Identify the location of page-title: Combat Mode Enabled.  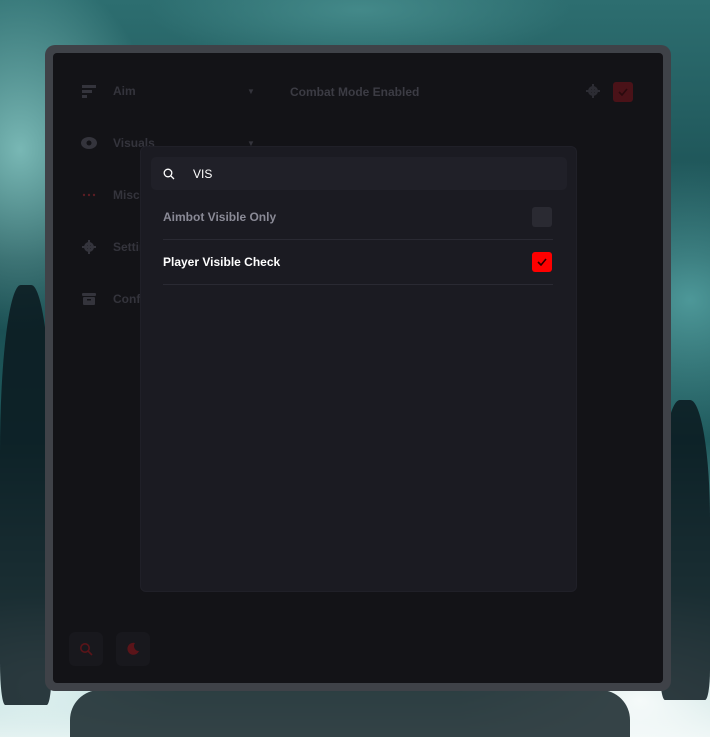
(355, 92).